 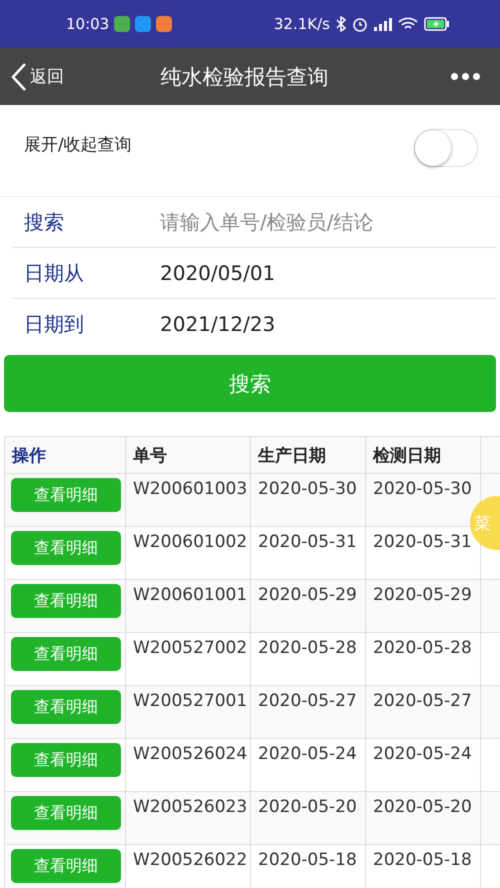 I want to click on table-cell: W200527001, so click(x=188, y=712).